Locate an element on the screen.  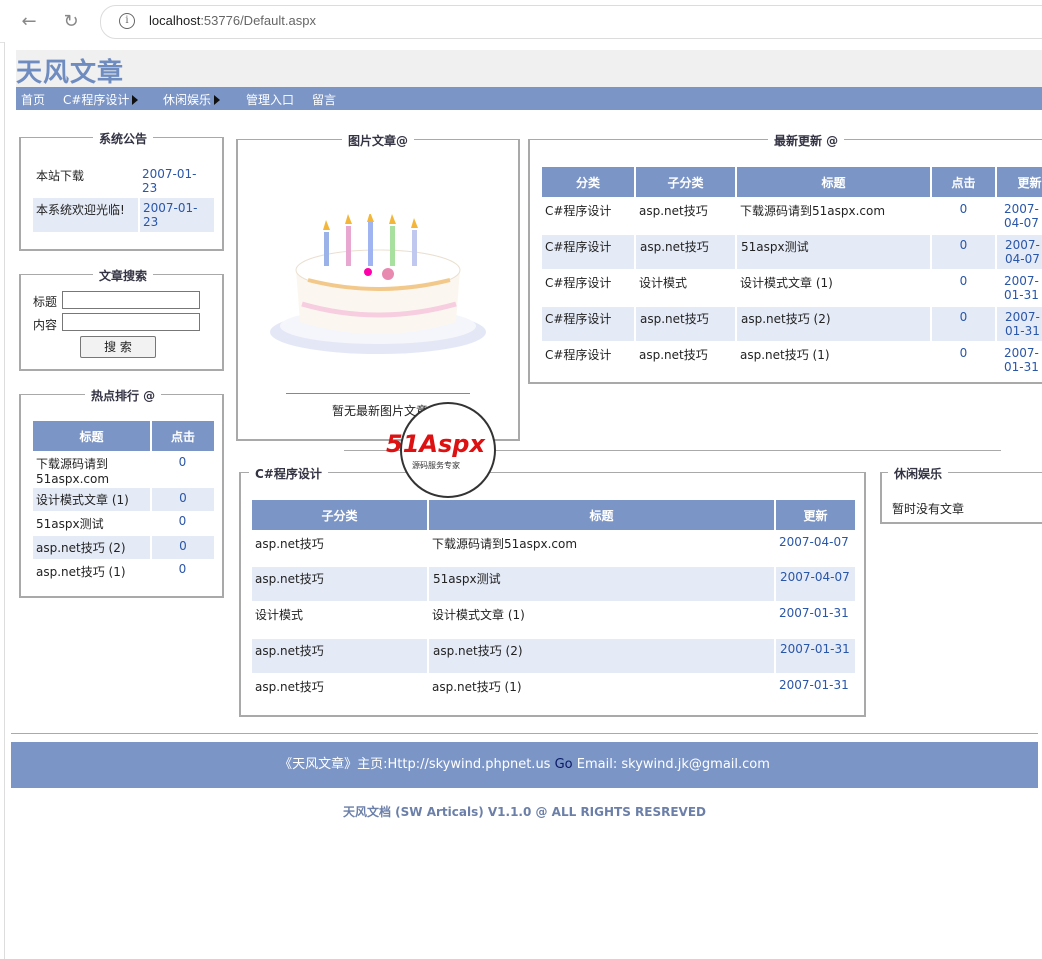
article-date: 2007-04-07 is located at coordinates (1021, 216).